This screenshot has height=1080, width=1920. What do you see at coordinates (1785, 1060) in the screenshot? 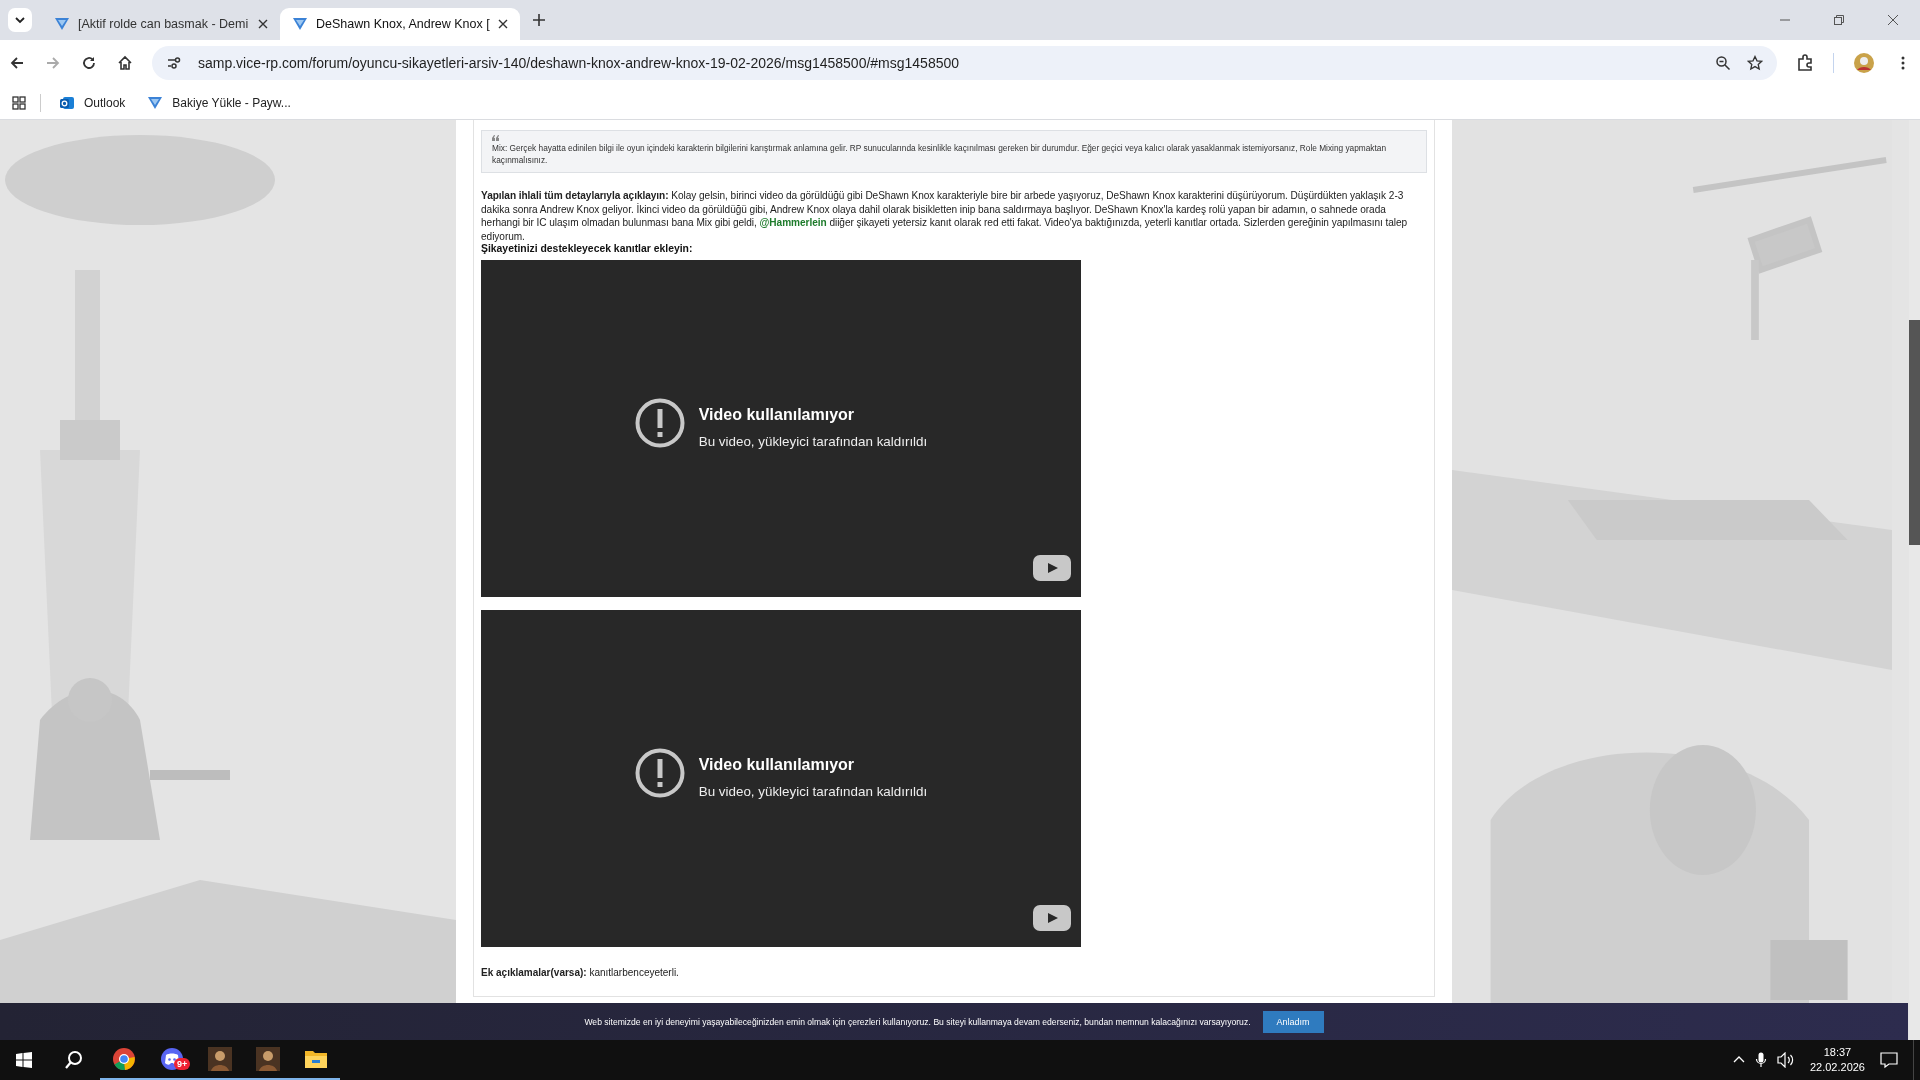
I see `speaker-icon` at bounding box center [1785, 1060].